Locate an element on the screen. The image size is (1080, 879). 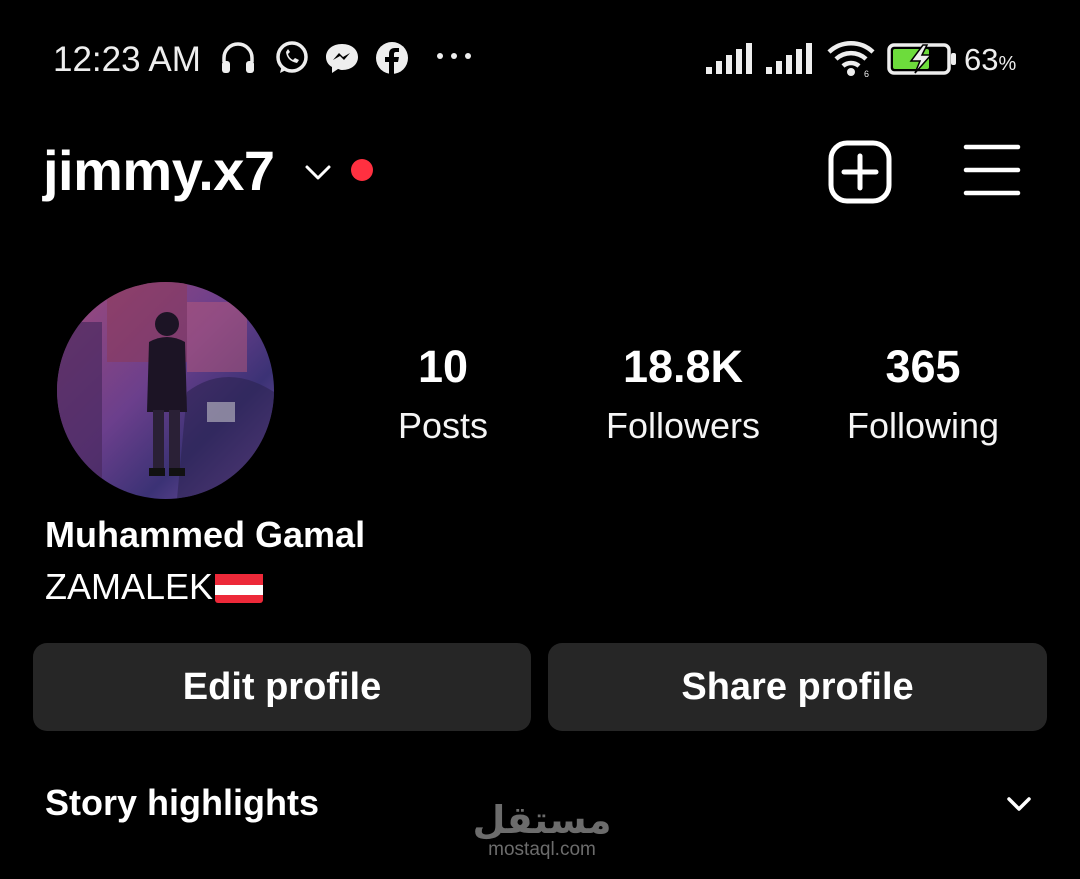
watermark-arabic: مستقل is located at coordinates (542, 820).